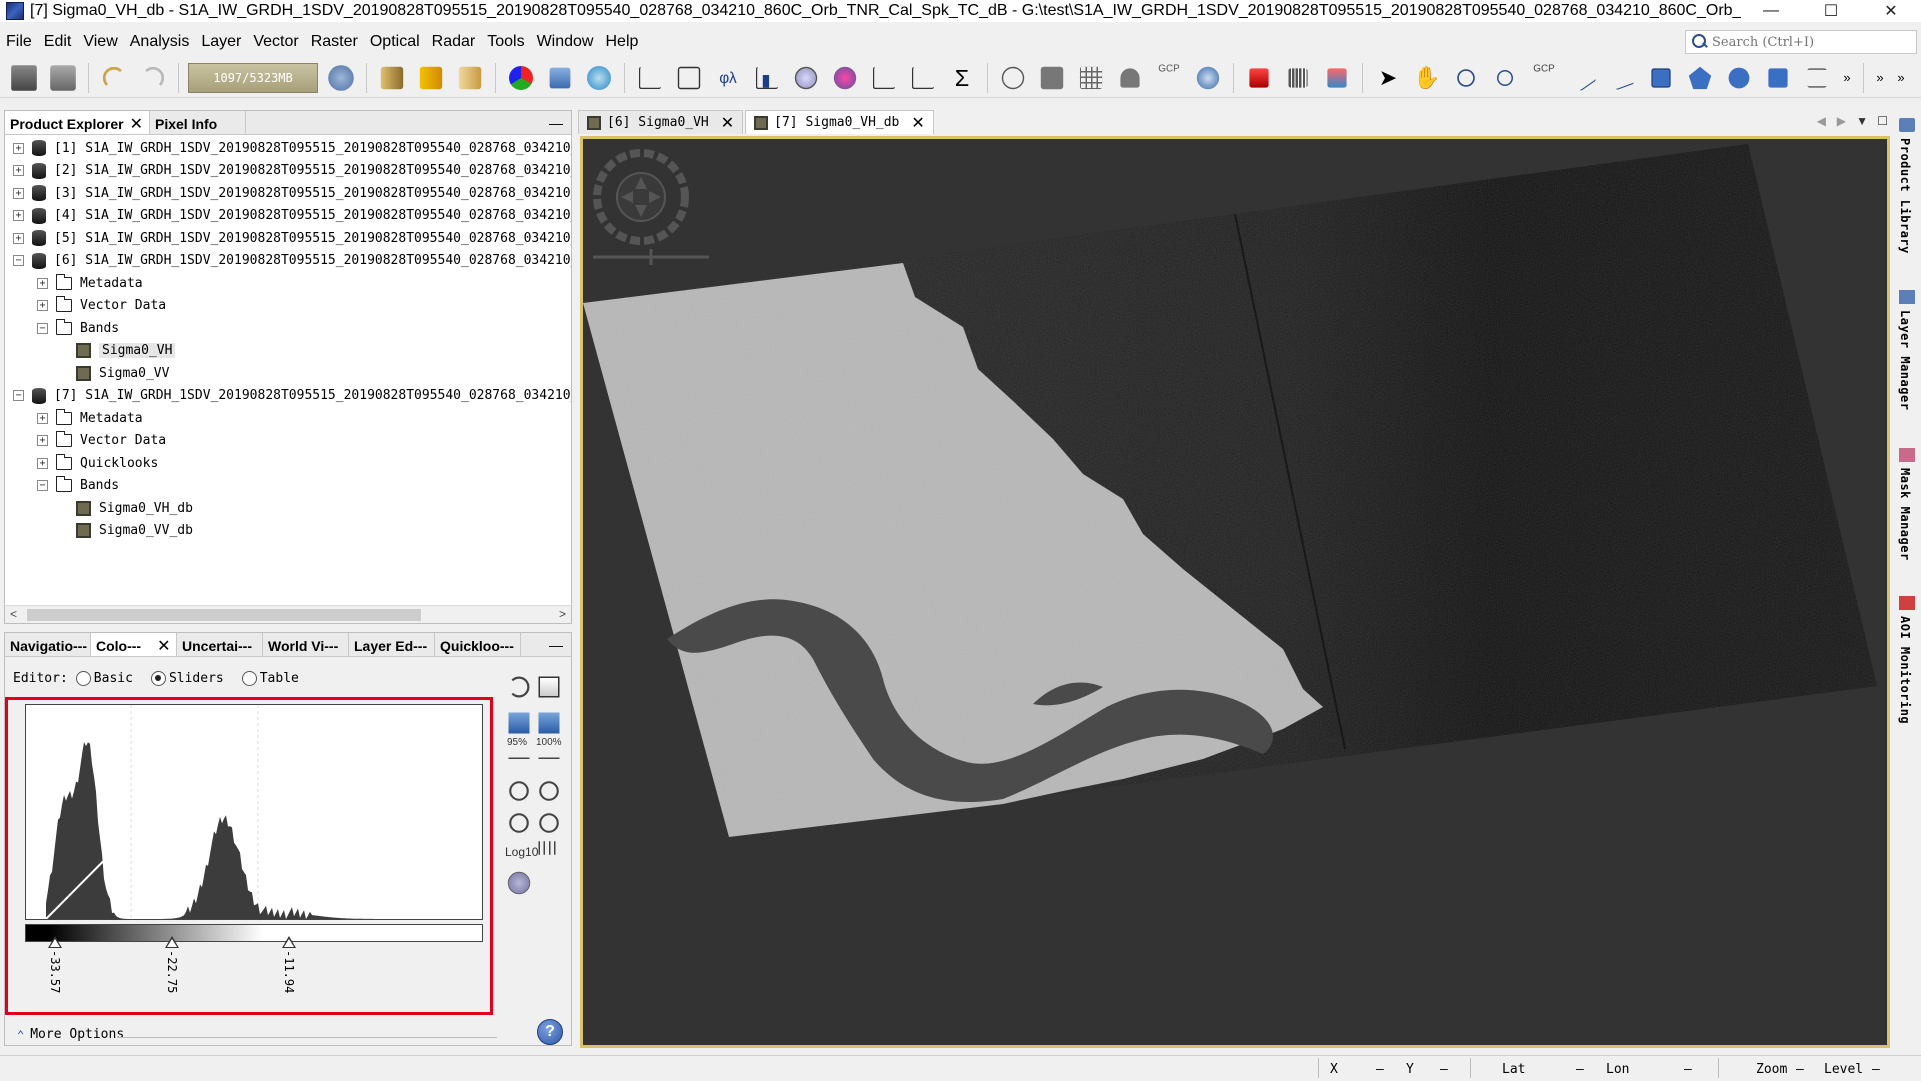 The image size is (1921, 1081). What do you see at coordinates (288, 351) in the screenshot?
I see `tree-band-node: Sigma0_VH` at bounding box center [288, 351].